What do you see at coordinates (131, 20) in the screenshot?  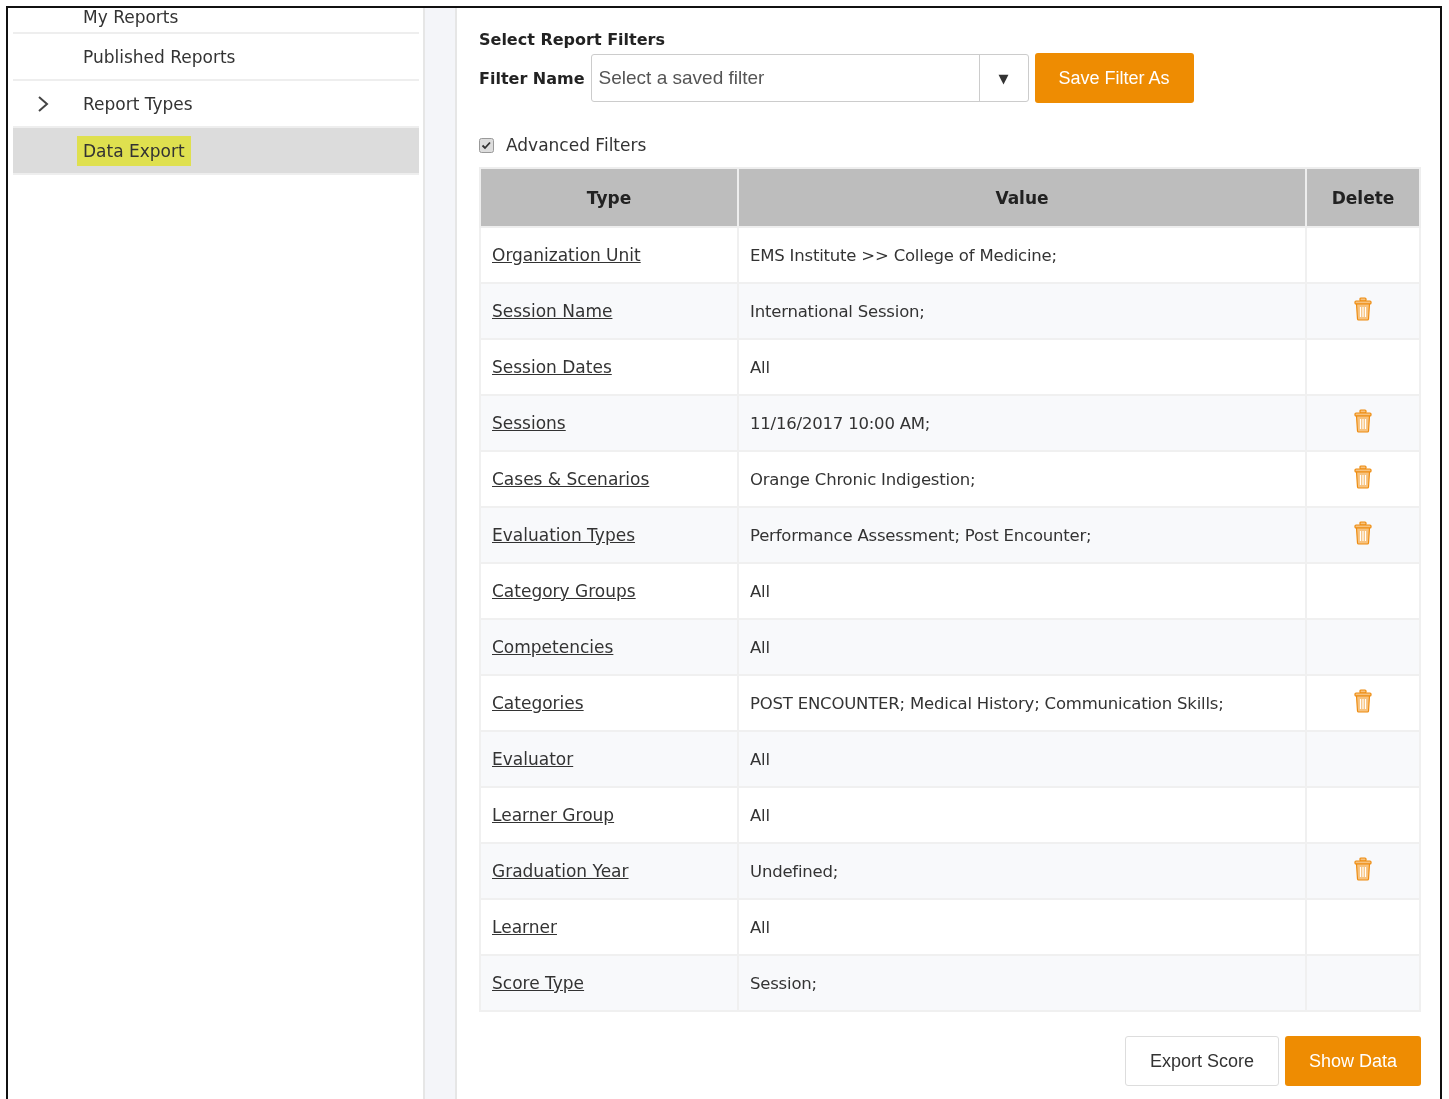 I see `sidebar-item: My Reports` at bounding box center [131, 20].